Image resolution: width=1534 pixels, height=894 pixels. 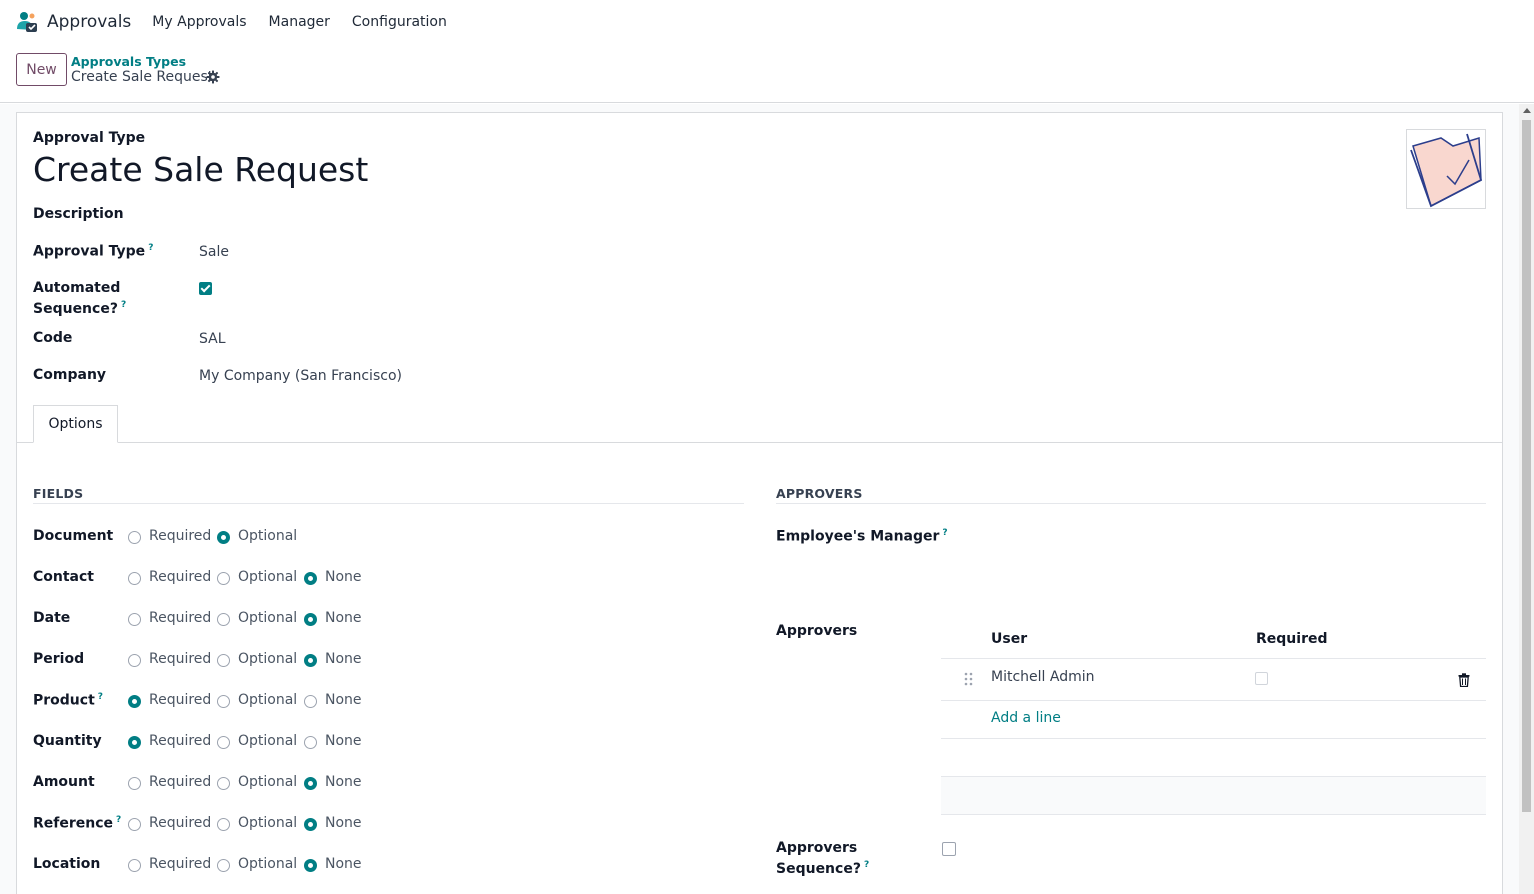 I want to click on radio-product-optional, so click(x=223, y=701).